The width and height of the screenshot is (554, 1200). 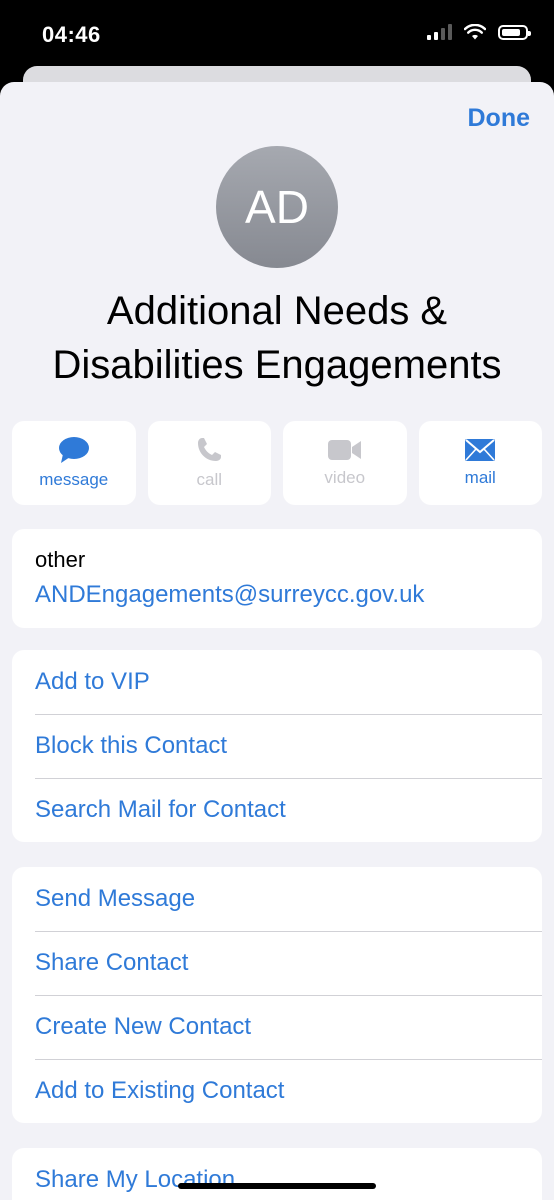 I want to click on contact-name-line2: Disabilities Engagements, so click(x=277, y=365).